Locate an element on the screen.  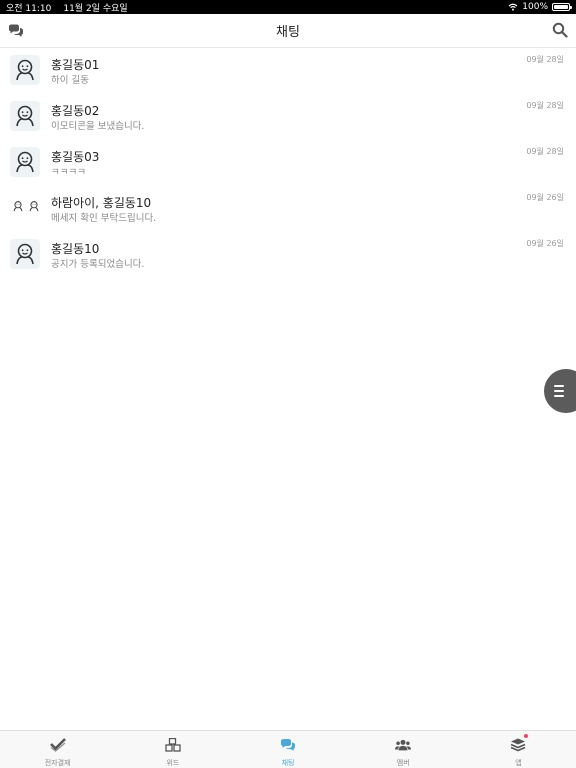
approval-check-icon is located at coordinates (57, 746).